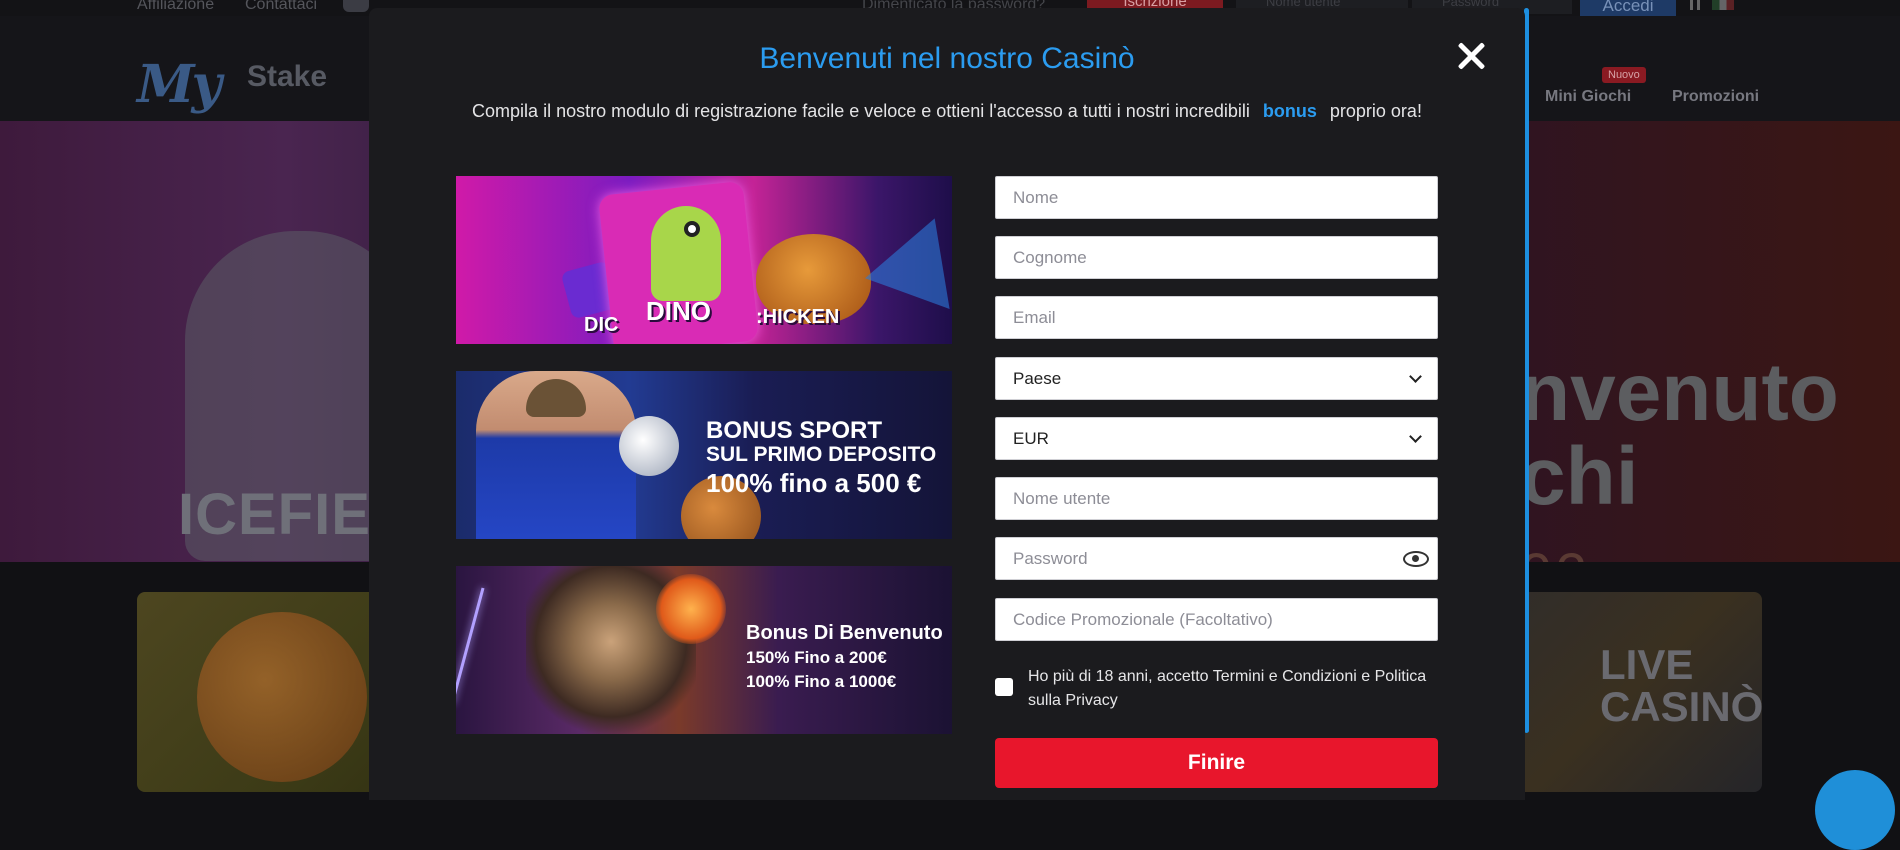 The image size is (1900, 850). What do you see at coordinates (1216, 558) in the screenshot?
I see `password-input` at bounding box center [1216, 558].